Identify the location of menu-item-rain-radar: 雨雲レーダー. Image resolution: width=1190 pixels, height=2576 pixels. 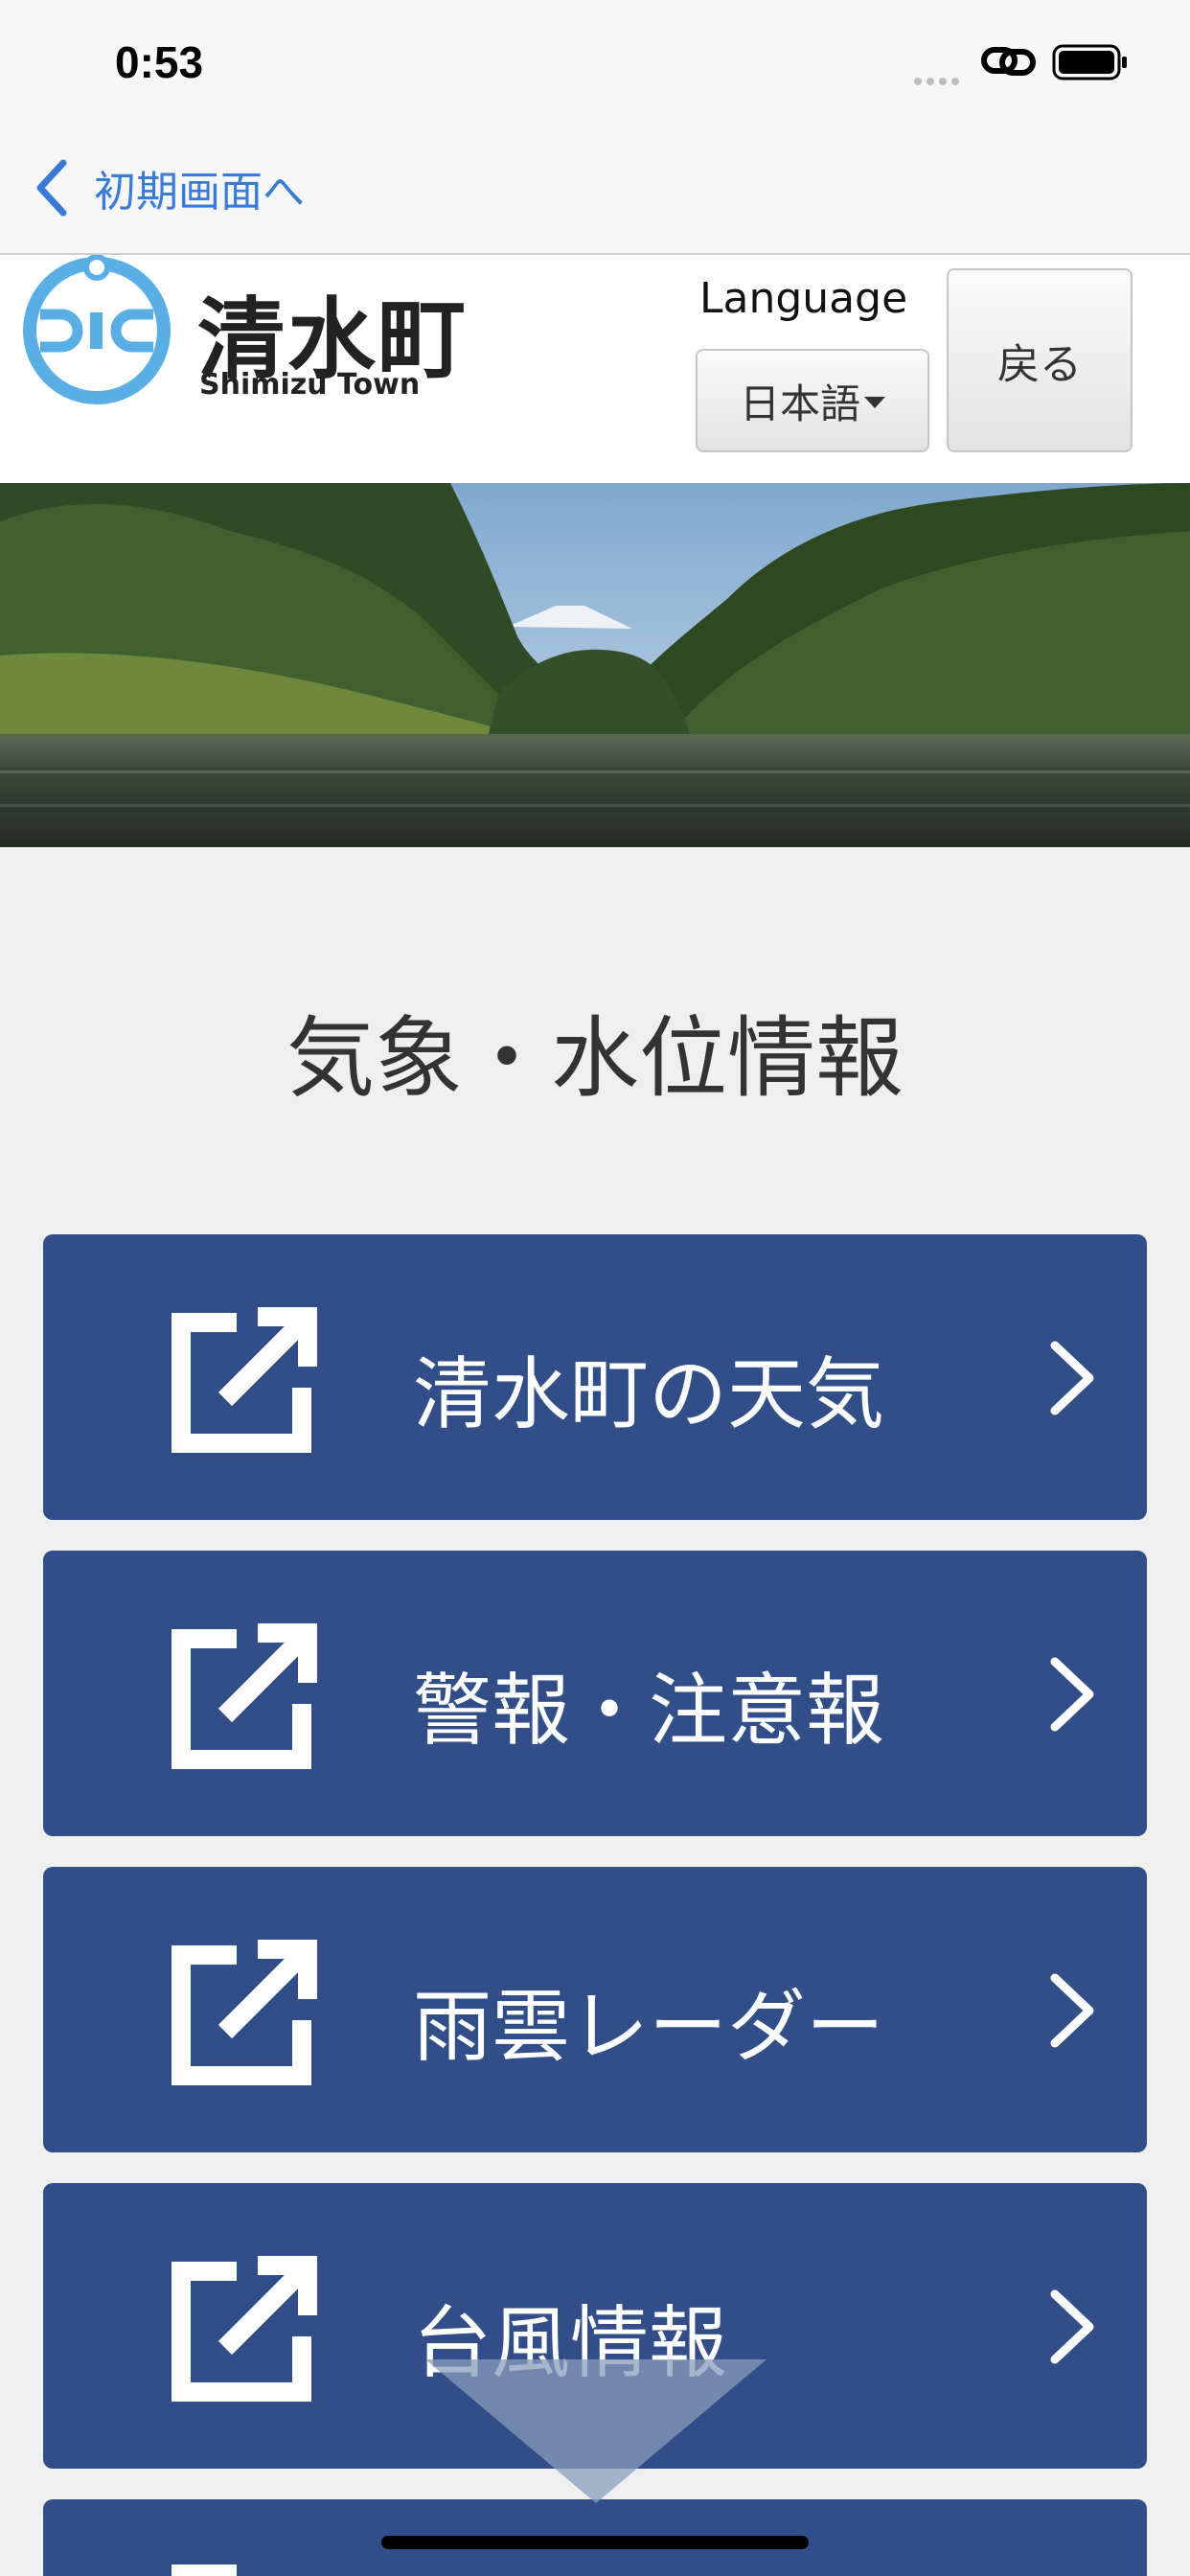
(595, 2009).